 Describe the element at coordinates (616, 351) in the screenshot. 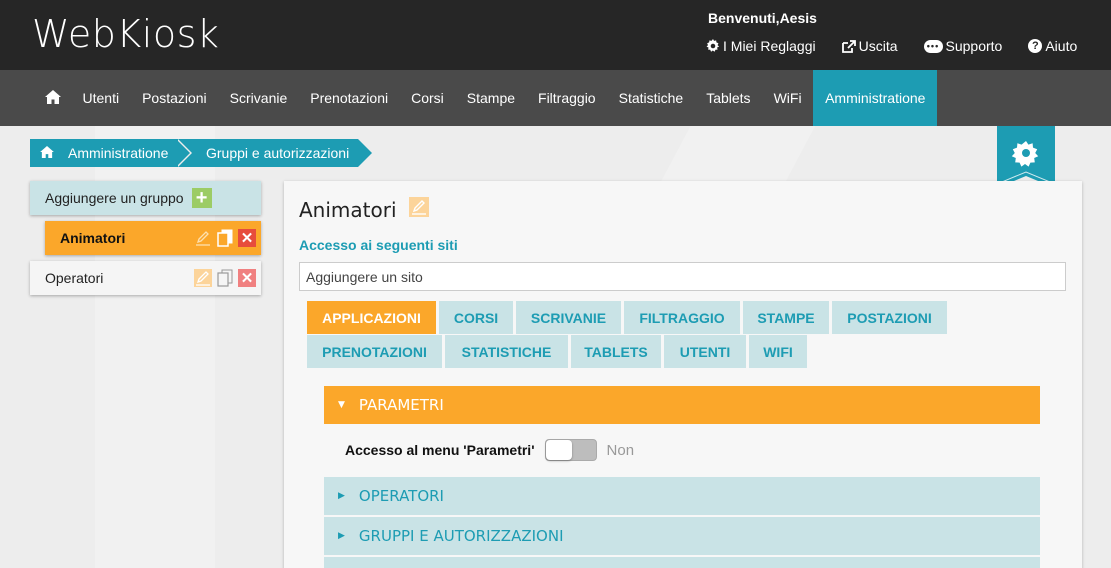

I see `tab-tablets: TABLETS` at that location.